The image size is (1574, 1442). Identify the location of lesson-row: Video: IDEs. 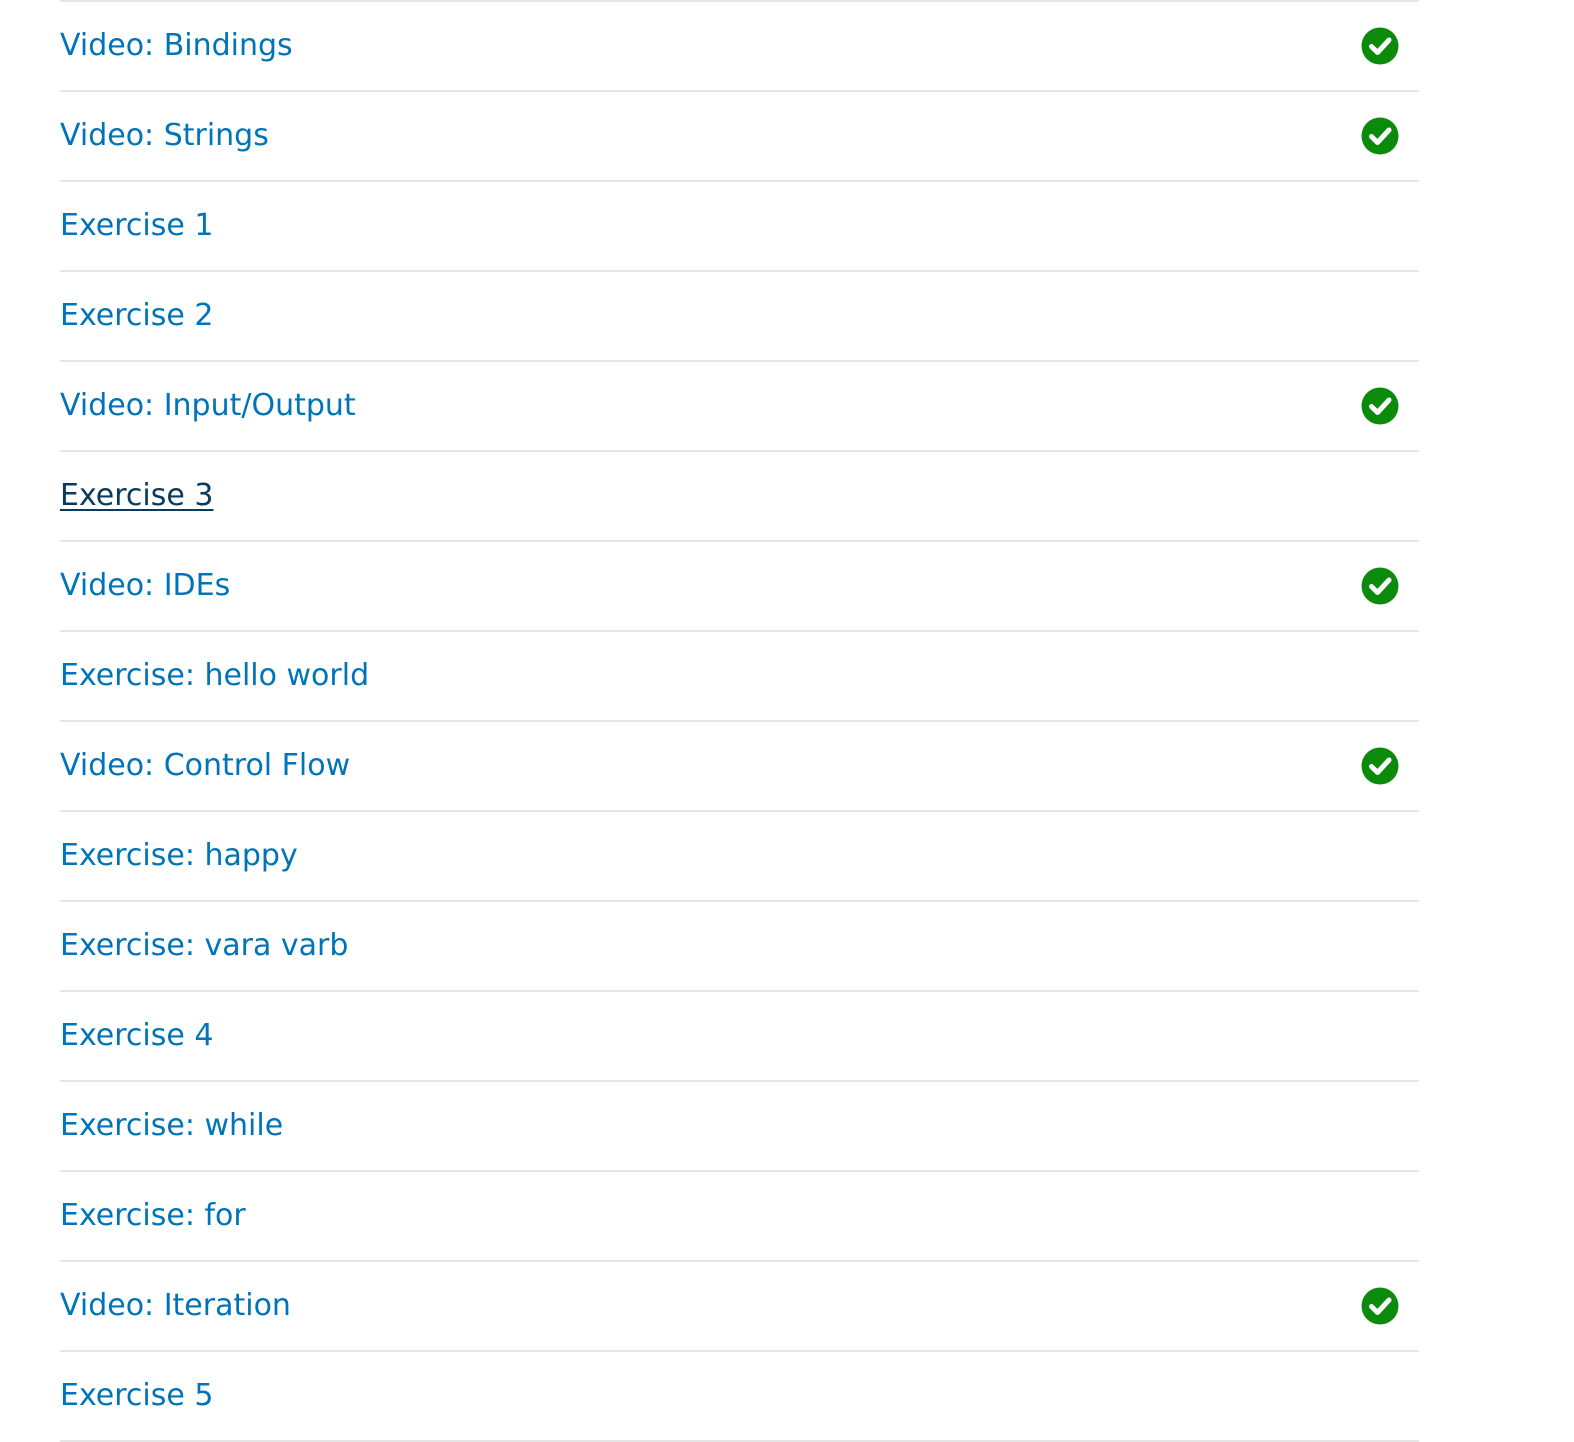
(739, 587).